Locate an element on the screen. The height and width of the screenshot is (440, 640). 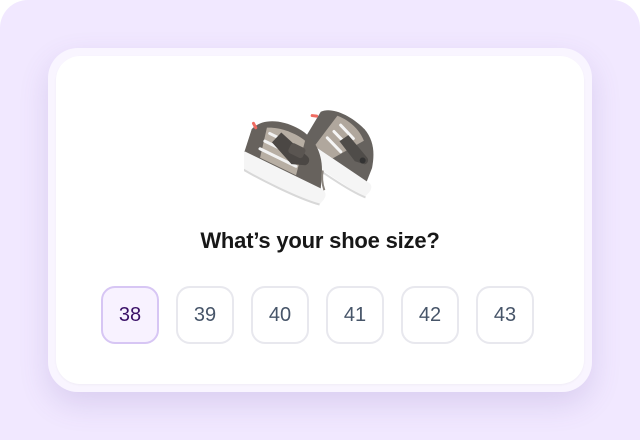
size-option-41: 41 is located at coordinates (355, 315).